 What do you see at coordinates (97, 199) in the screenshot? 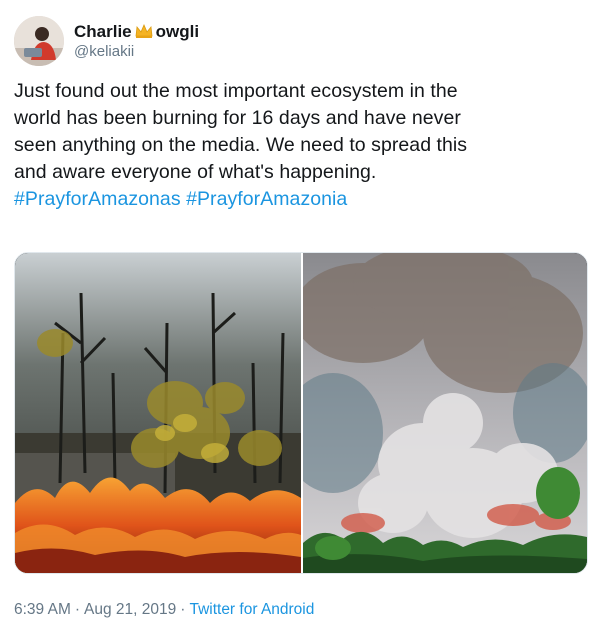
I see `hashtag-link: #PrayforAmazonas` at bounding box center [97, 199].